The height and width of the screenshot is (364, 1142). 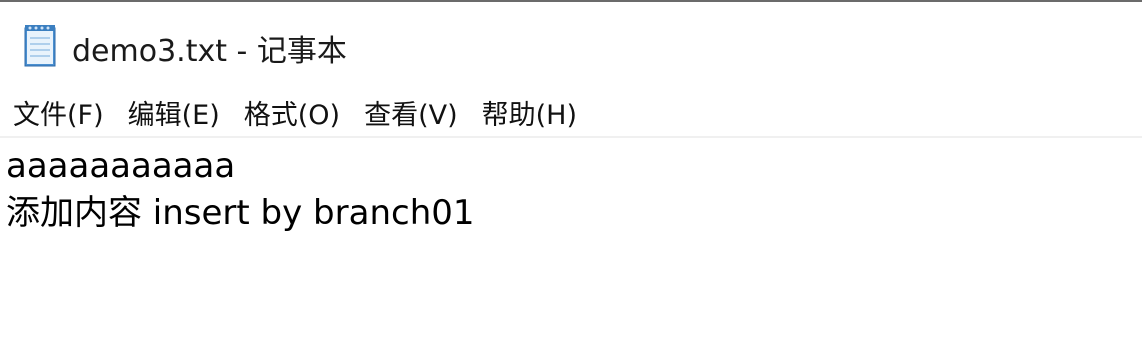 I want to click on menu-edit: 编辑(E), so click(x=174, y=112).